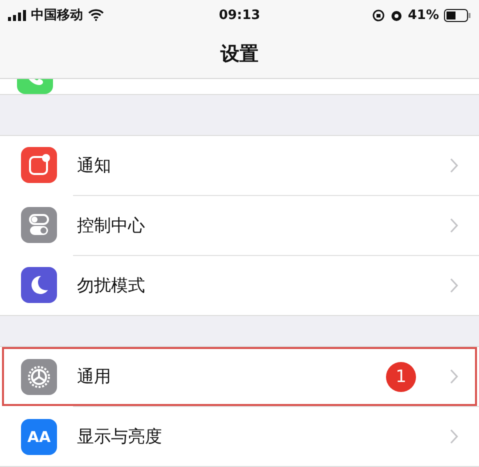  Describe the element at coordinates (458, 15) in the screenshot. I see `battery-icon` at that location.